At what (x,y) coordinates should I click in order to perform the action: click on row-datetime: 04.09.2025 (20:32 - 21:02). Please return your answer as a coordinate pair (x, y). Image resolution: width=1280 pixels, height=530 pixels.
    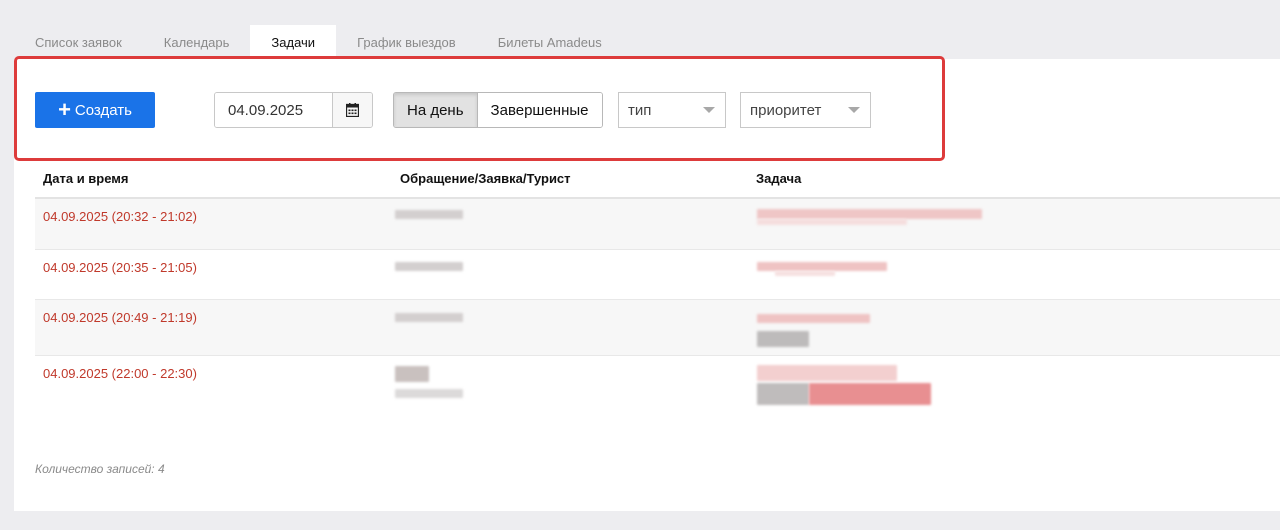
    Looking at the image, I should click on (120, 216).